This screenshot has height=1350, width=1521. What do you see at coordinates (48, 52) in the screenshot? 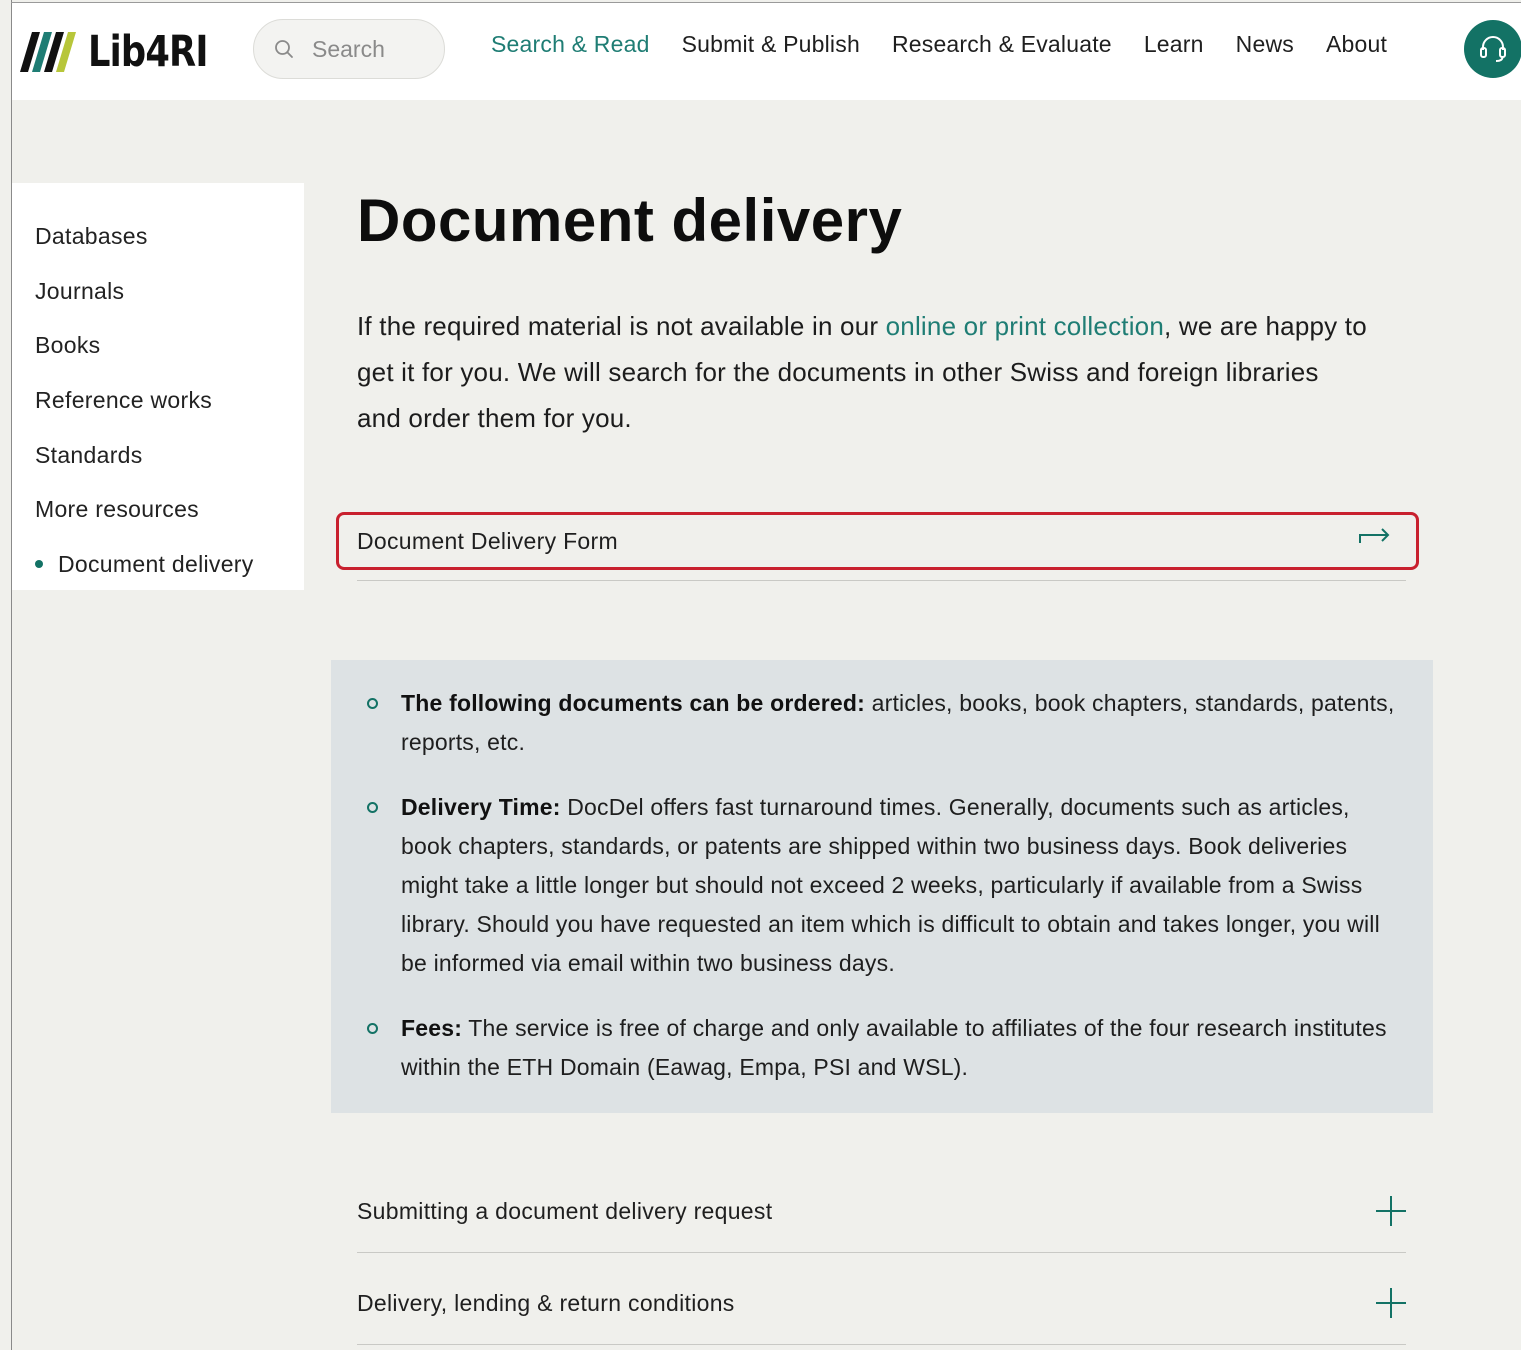
I see `logo-mark-icon` at bounding box center [48, 52].